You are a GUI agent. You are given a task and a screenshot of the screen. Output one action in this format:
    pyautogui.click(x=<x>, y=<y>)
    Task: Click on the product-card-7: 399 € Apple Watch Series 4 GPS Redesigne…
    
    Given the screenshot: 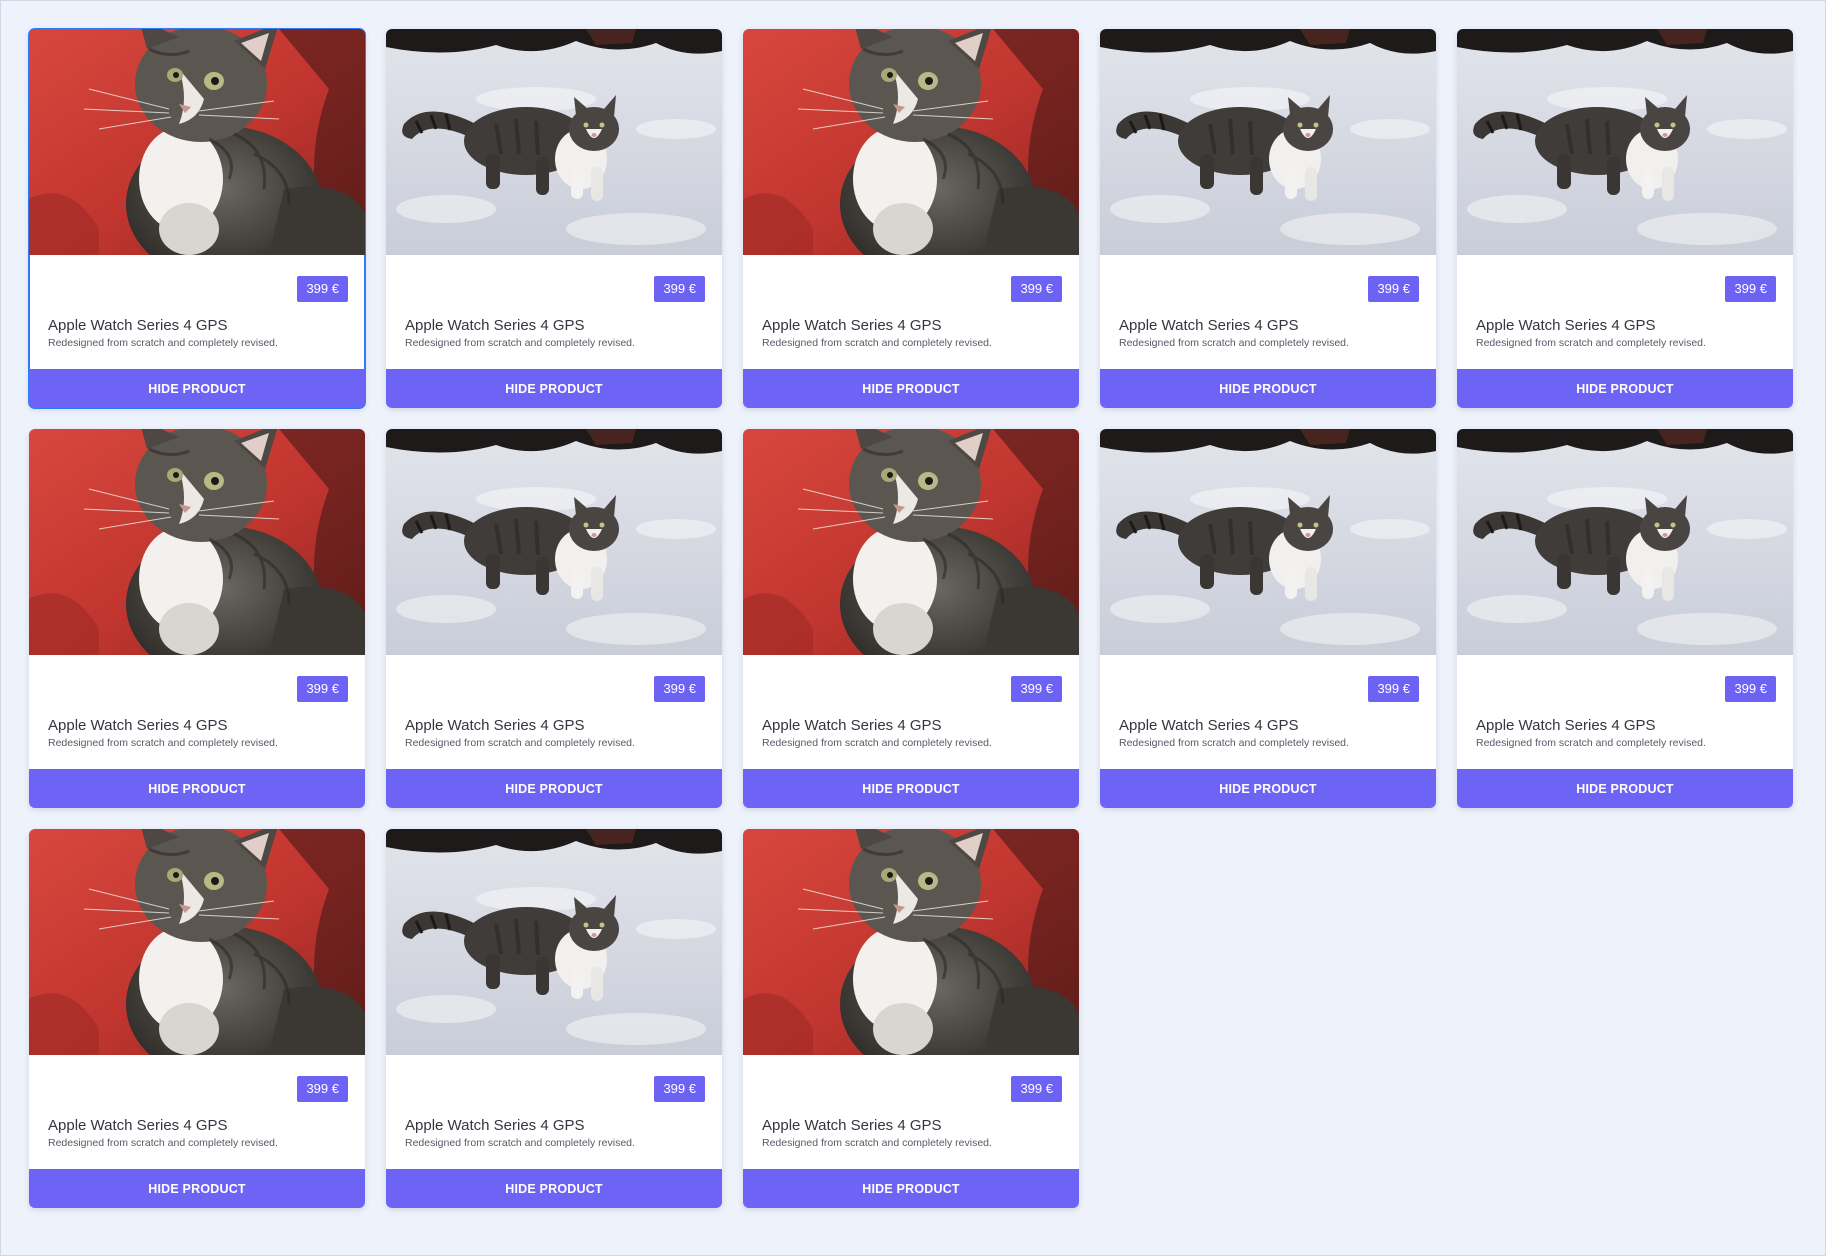 What is the action you would take?
    pyautogui.click(x=554, y=618)
    